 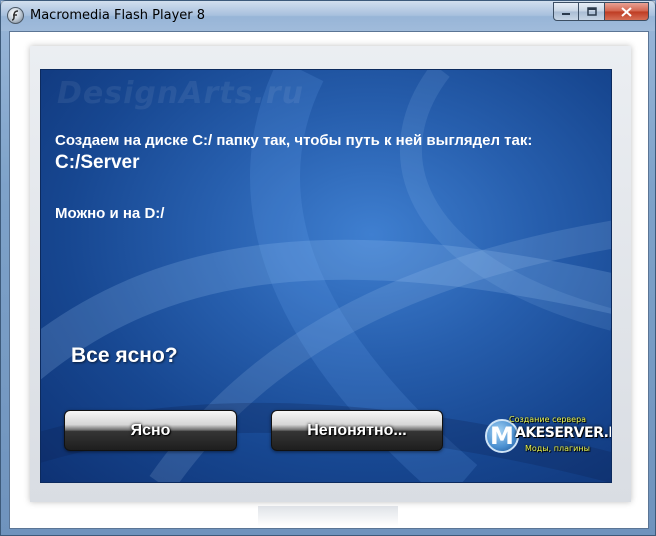 What do you see at coordinates (328, 16) in the screenshot?
I see `title-bar: Macromedia Flash Player 8` at bounding box center [328, 16].